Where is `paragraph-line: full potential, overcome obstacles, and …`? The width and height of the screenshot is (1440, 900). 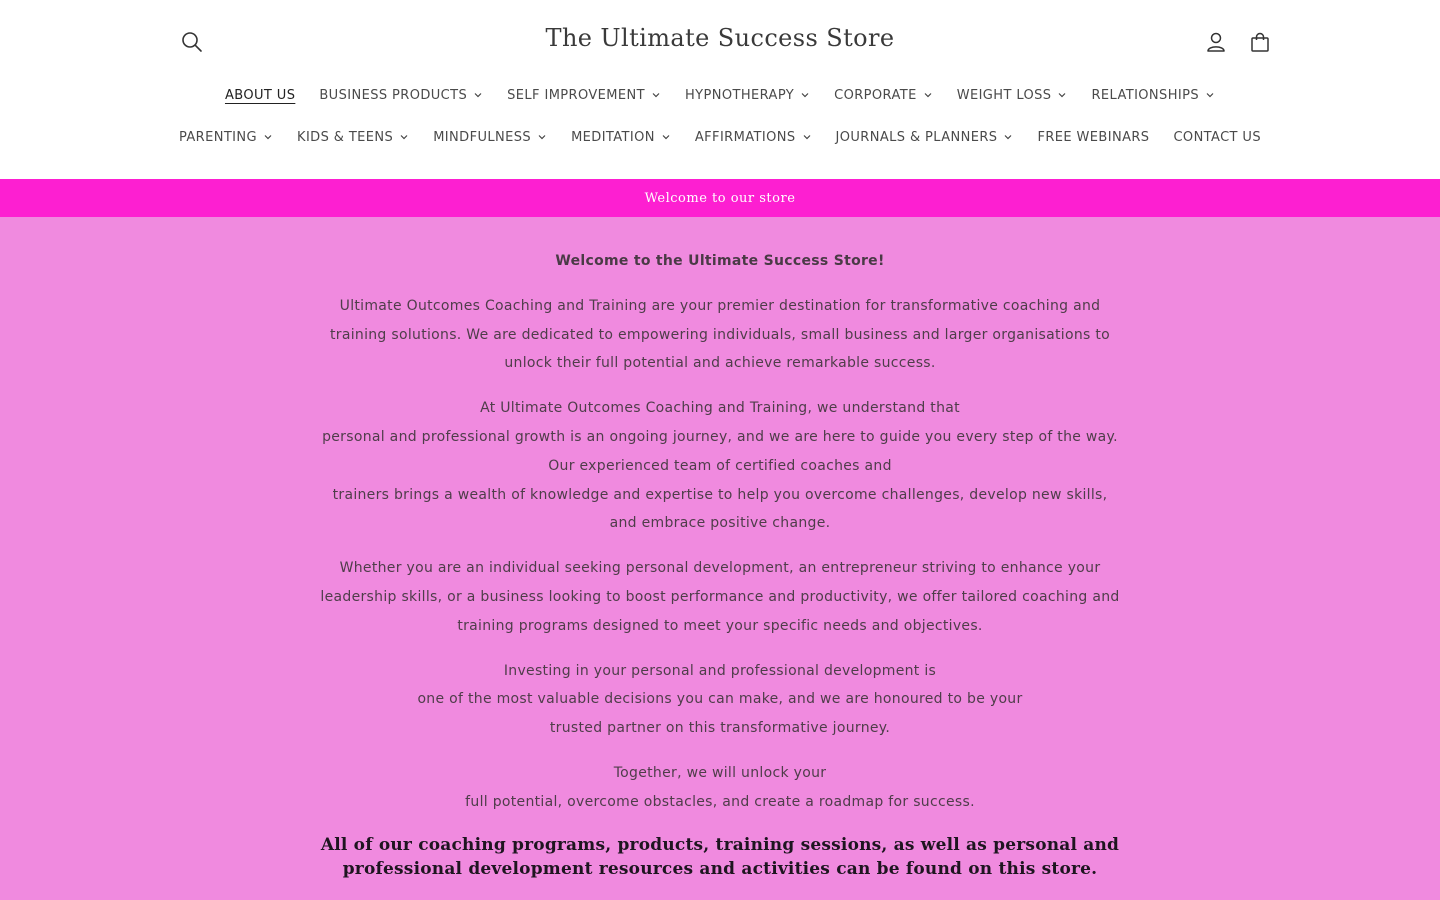 paragraph-line: full potential, overcome obstacles, and … is located at coordinates (720, 801).